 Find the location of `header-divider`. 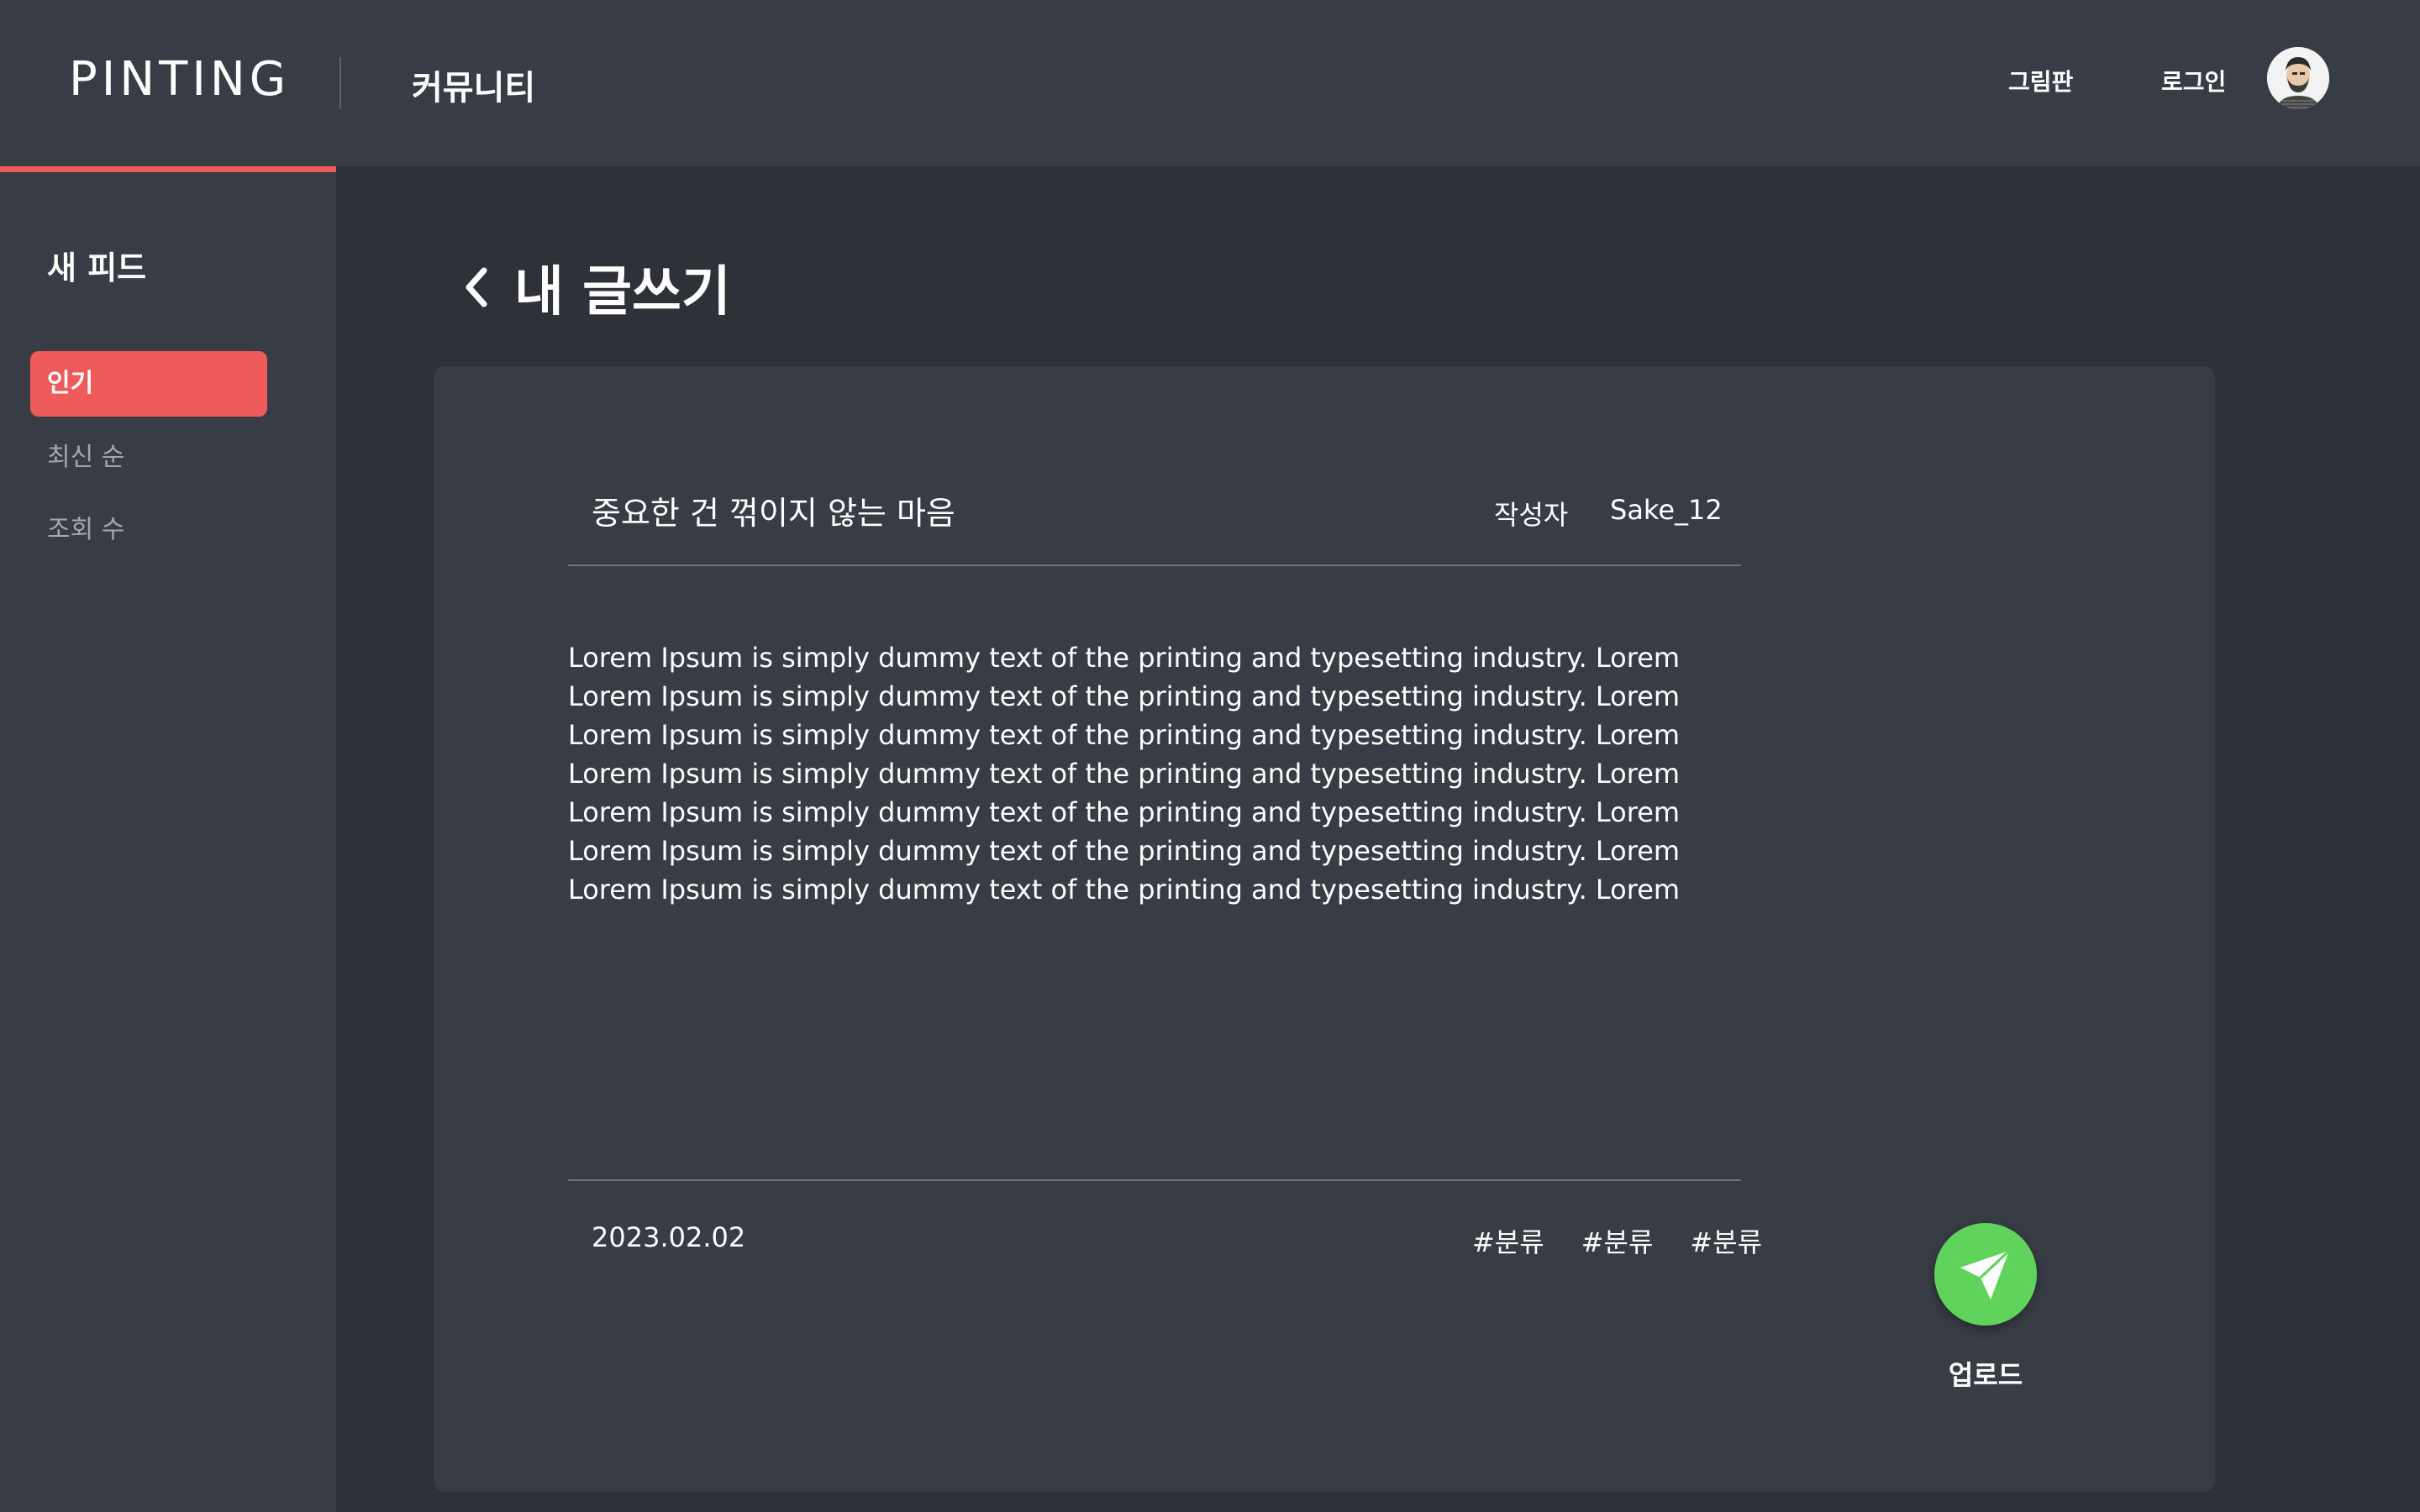

header-divider is located at coordinates (340, 83).